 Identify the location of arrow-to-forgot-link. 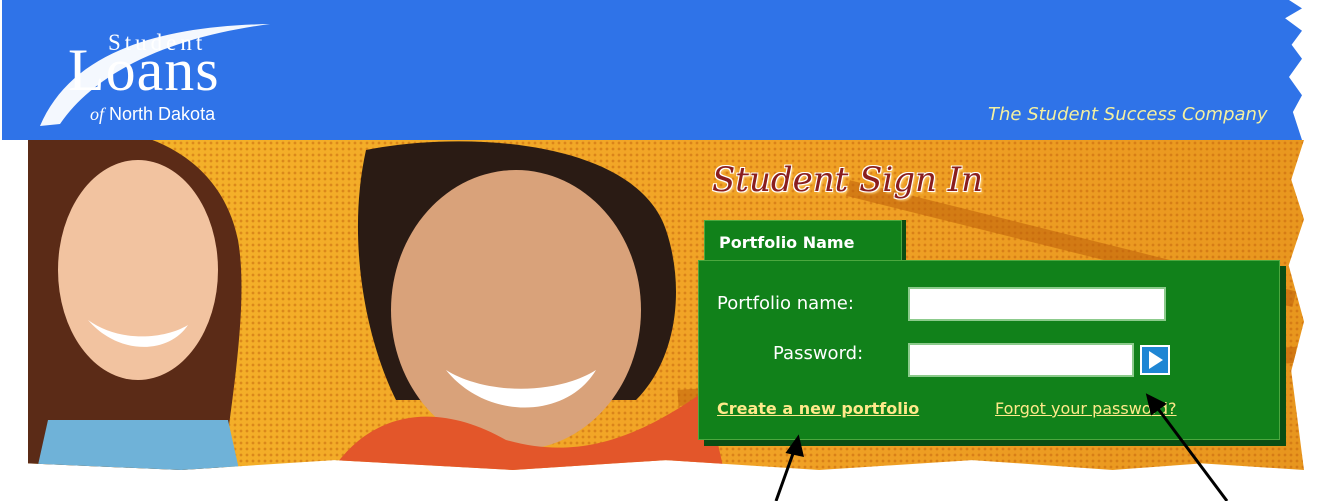
(1191, 453).